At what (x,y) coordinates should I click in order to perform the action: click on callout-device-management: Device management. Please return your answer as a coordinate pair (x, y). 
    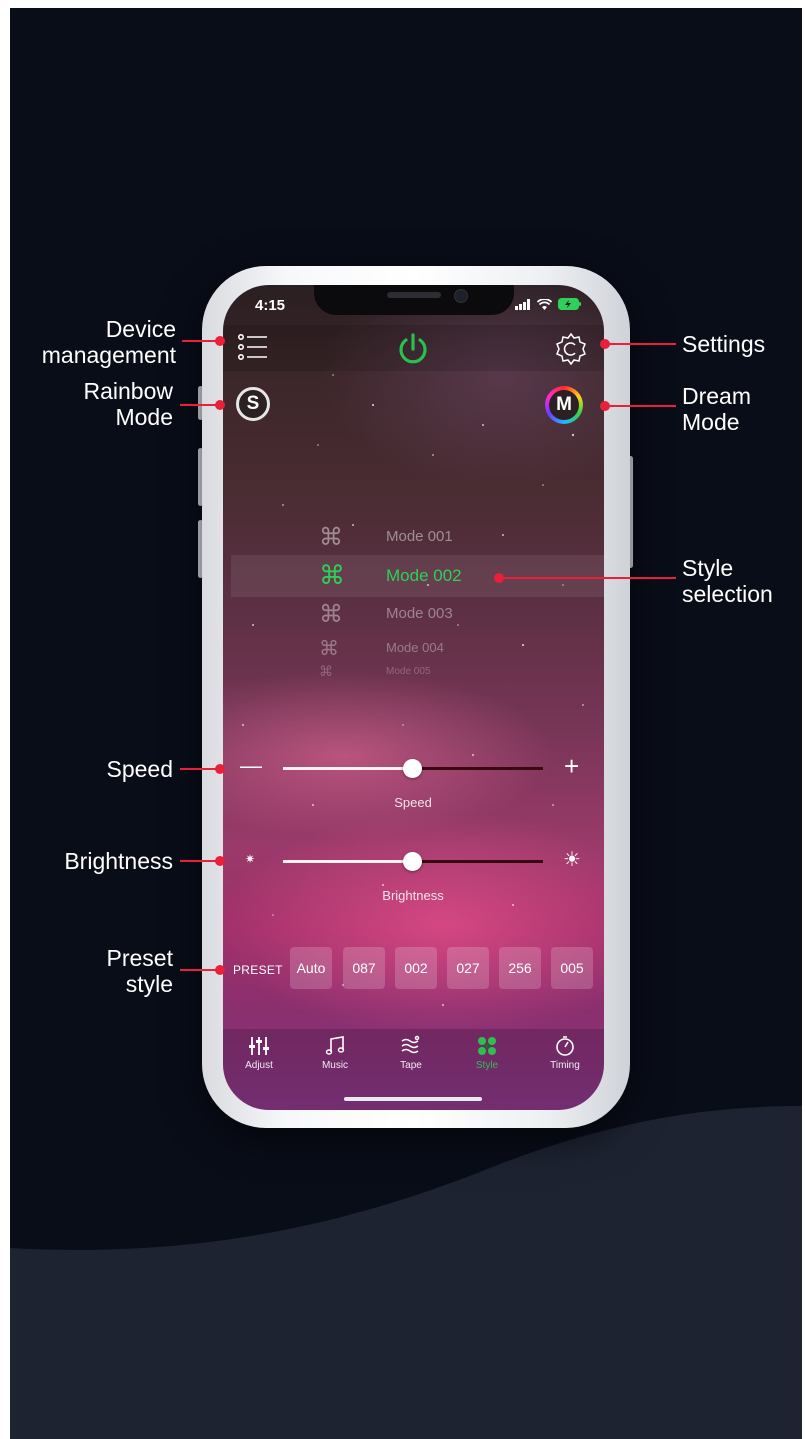
    Looking at the image, I should click on (108, 342).